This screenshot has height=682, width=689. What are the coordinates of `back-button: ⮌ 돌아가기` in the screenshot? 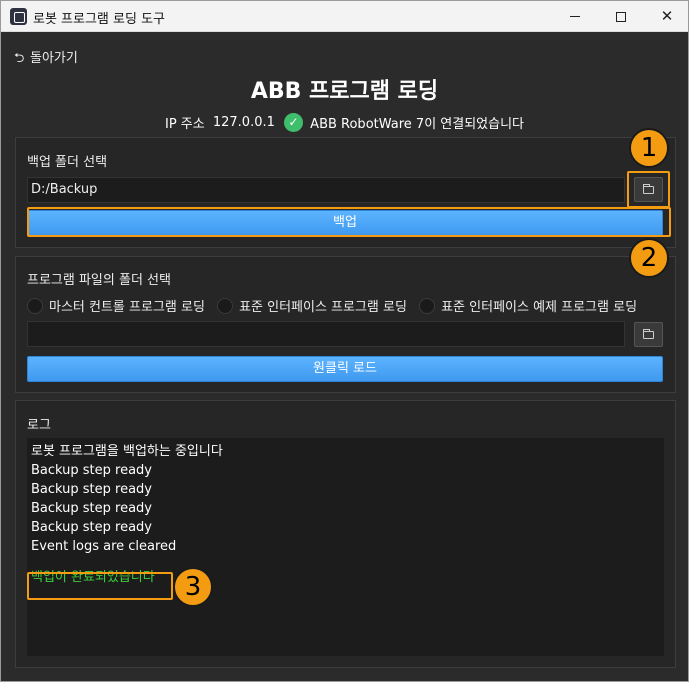 It's located at (46, 59).